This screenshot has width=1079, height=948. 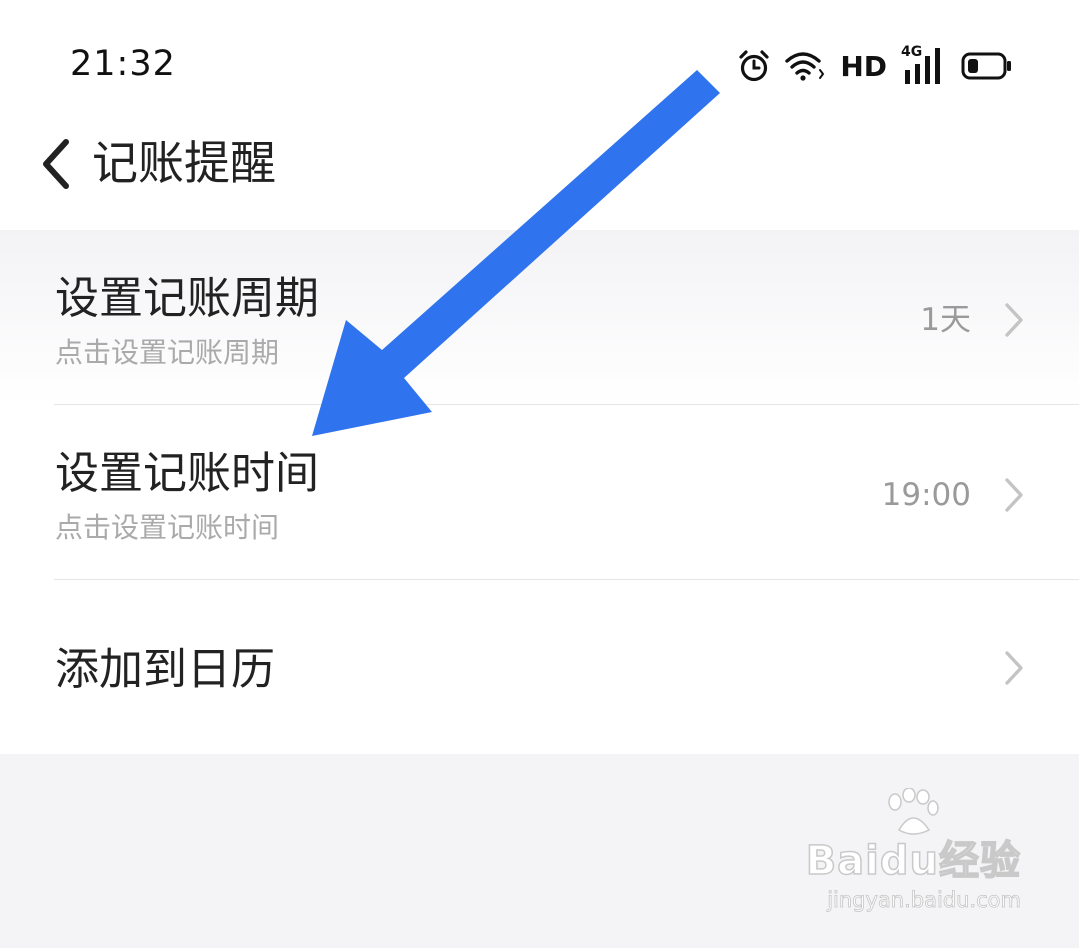 I want to click on hd-label: HD, so click(x=863, y=66).